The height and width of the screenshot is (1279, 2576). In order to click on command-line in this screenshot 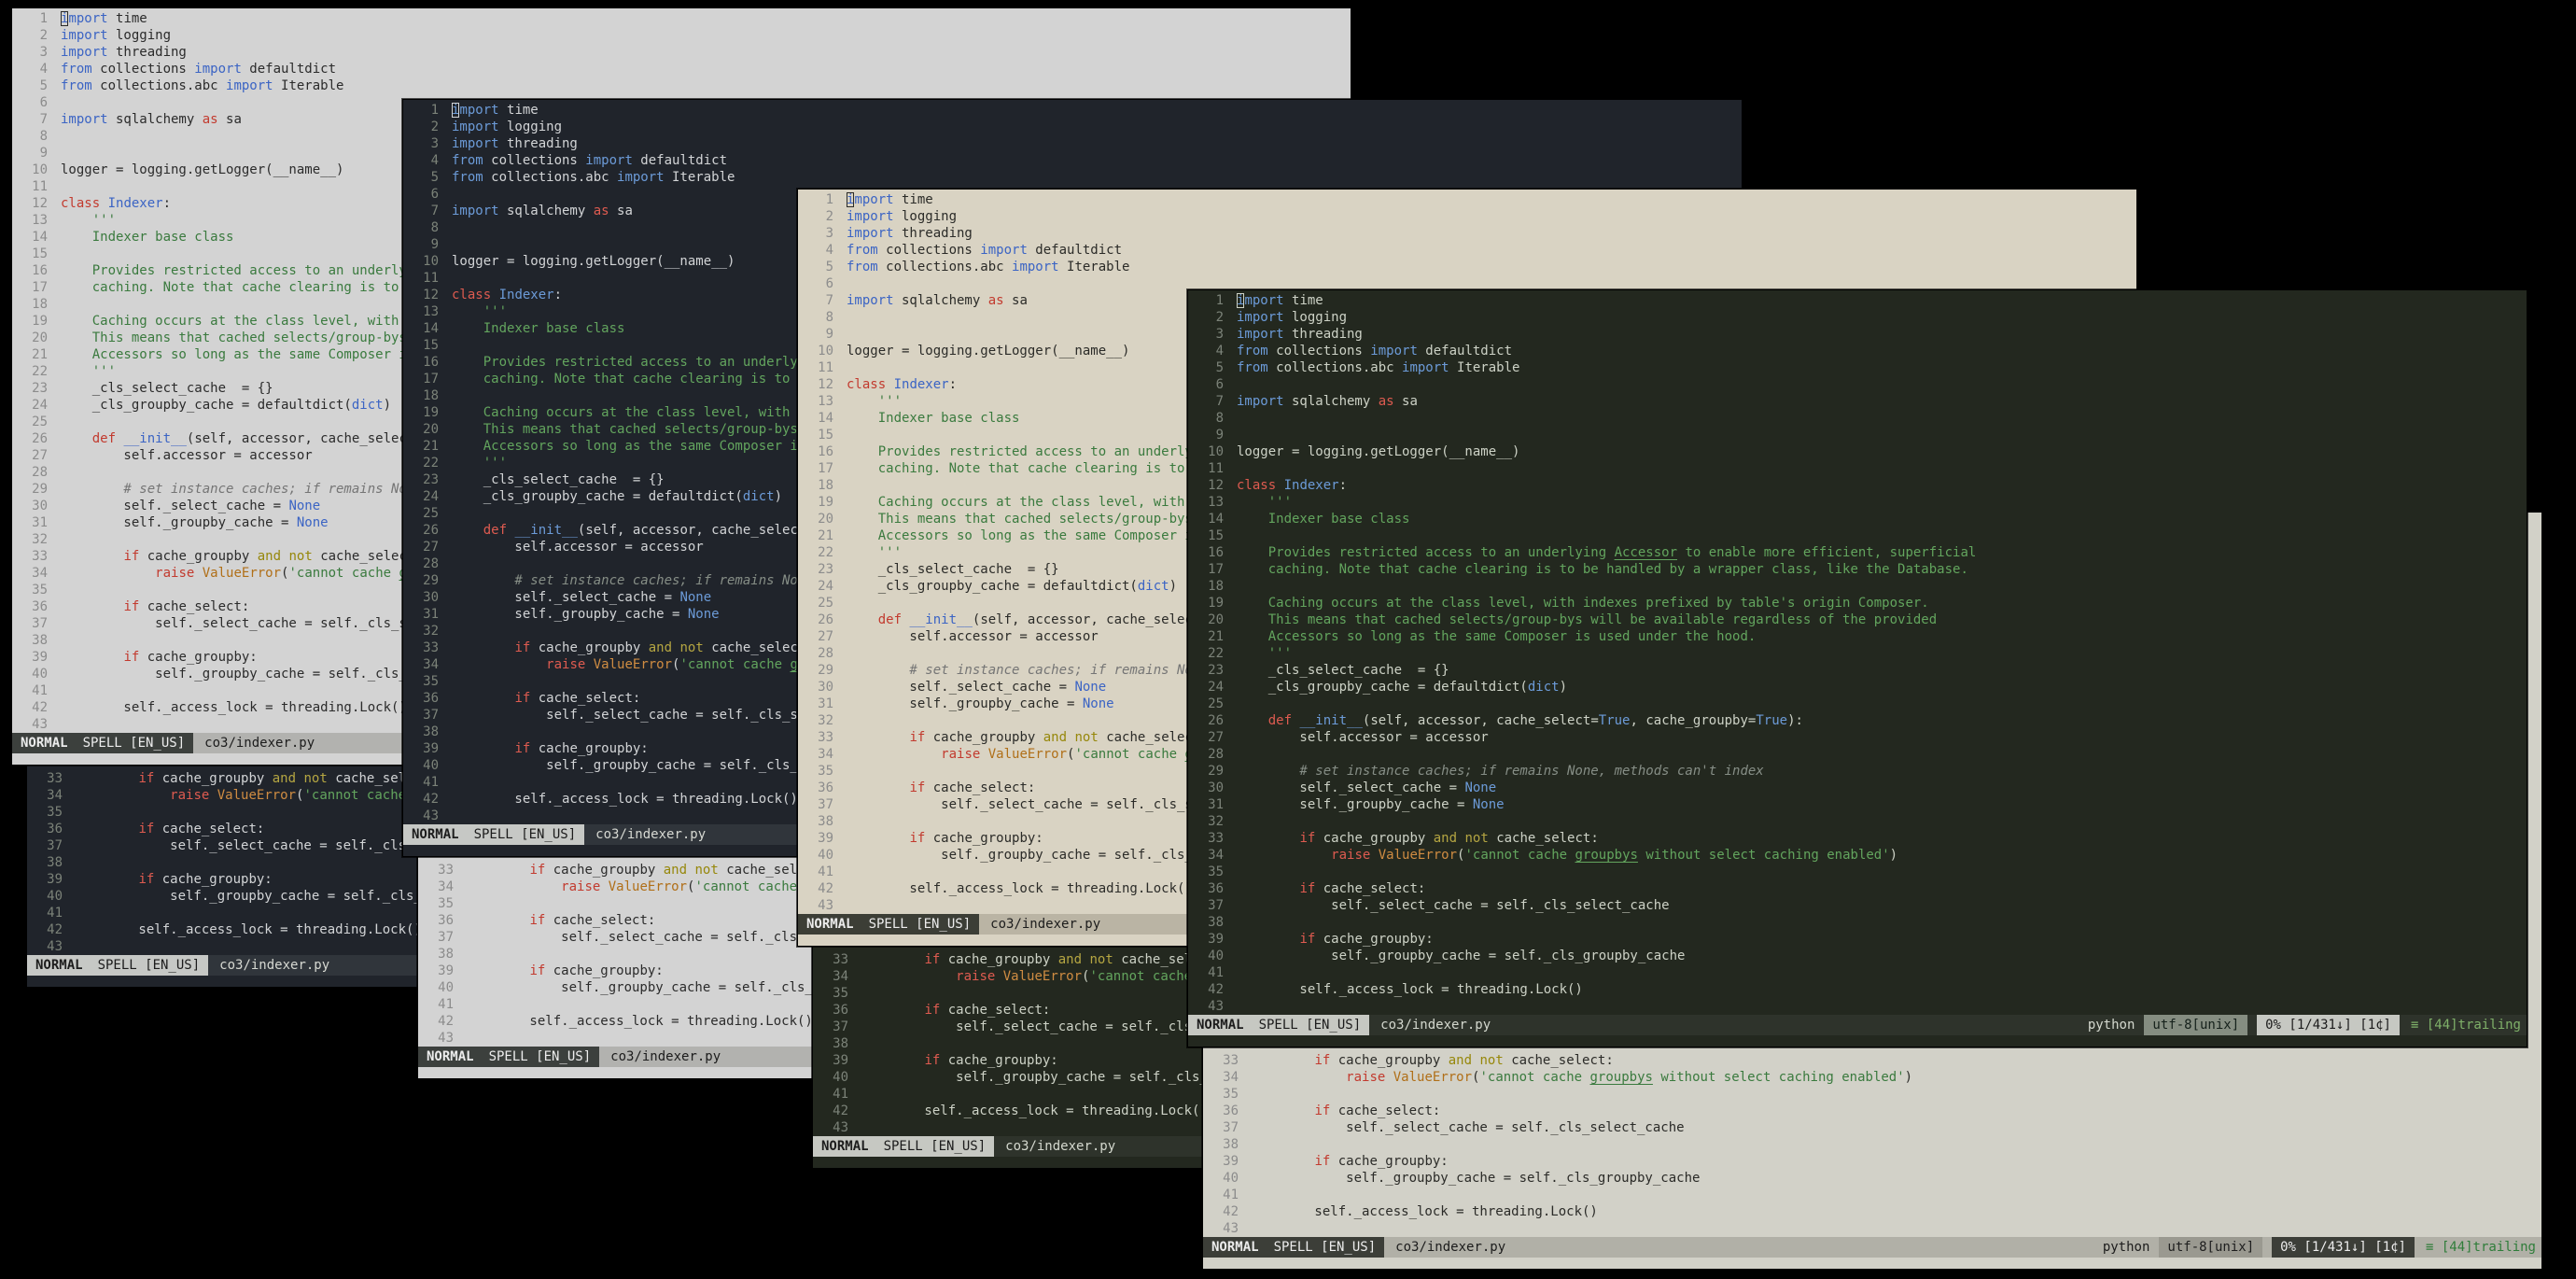, I will do `click(1872, 1263)`.